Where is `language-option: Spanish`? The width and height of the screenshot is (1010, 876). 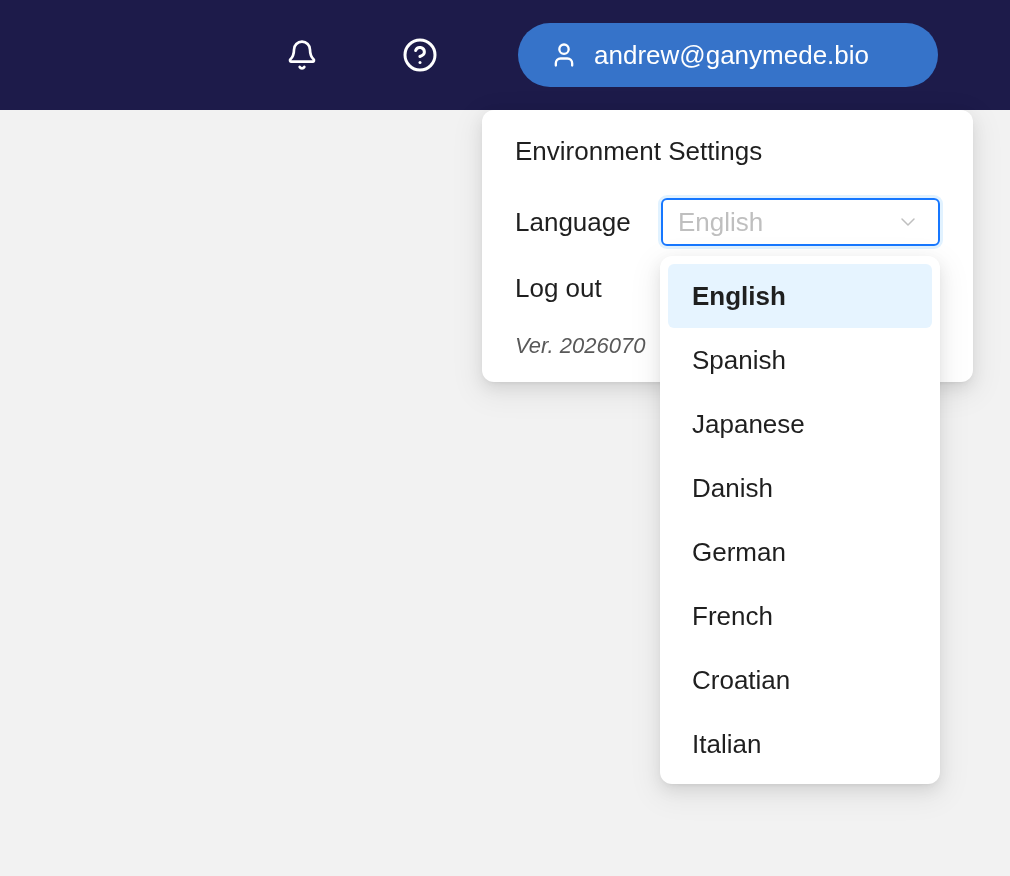
language-option: Spanish is located at coordinates (800, 360).